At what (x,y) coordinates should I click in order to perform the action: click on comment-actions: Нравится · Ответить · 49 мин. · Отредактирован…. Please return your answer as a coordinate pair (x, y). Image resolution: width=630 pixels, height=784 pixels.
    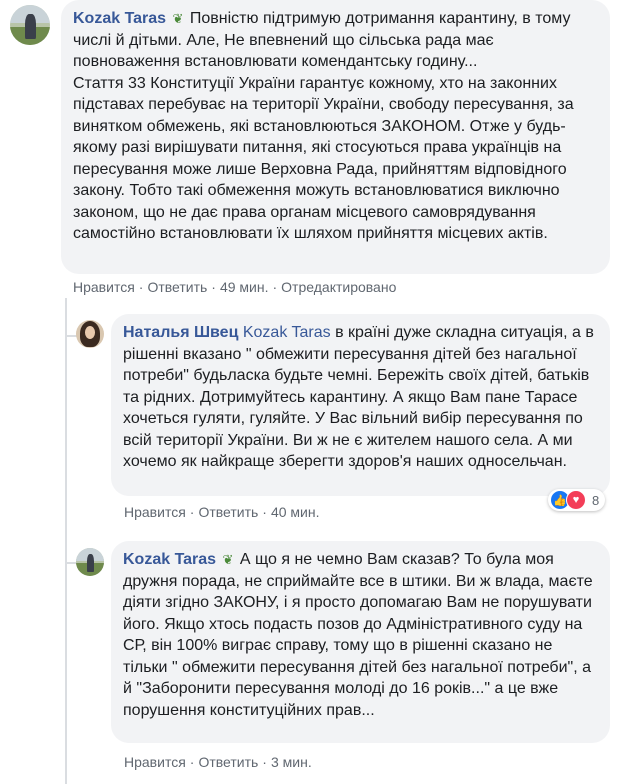
    Looking at the image, I should click on (235, 287).